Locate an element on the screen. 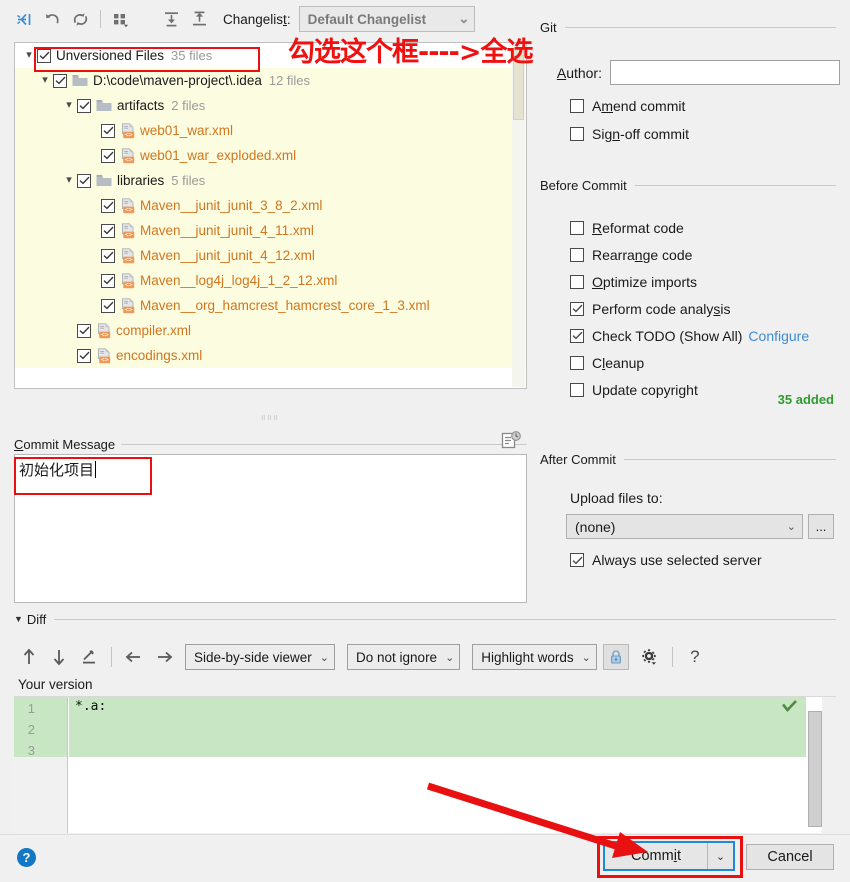 This screenshot has height=882, width=850. refresh-icon is located at coordinates (80, 19).